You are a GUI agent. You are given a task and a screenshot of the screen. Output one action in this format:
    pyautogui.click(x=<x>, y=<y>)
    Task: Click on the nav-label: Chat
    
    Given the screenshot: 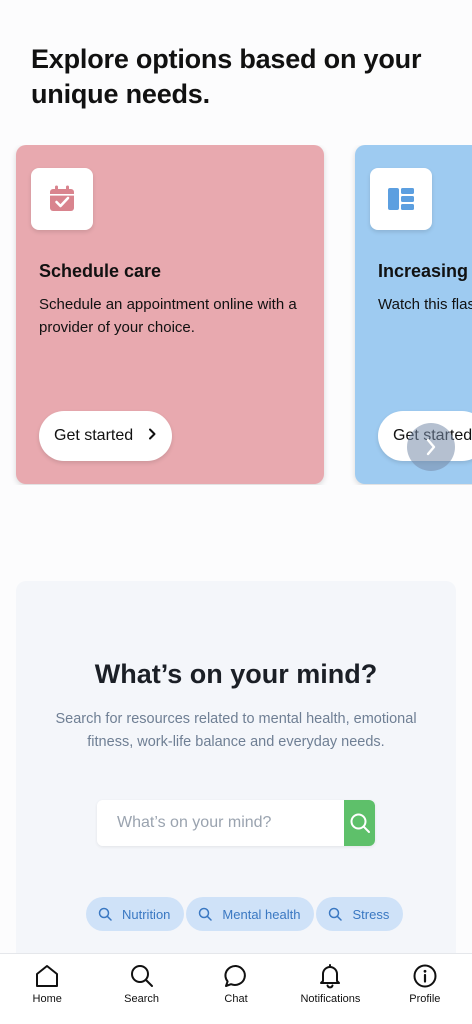 What is the action you would take?
    pyautogui.click(x=236, y=999)
    